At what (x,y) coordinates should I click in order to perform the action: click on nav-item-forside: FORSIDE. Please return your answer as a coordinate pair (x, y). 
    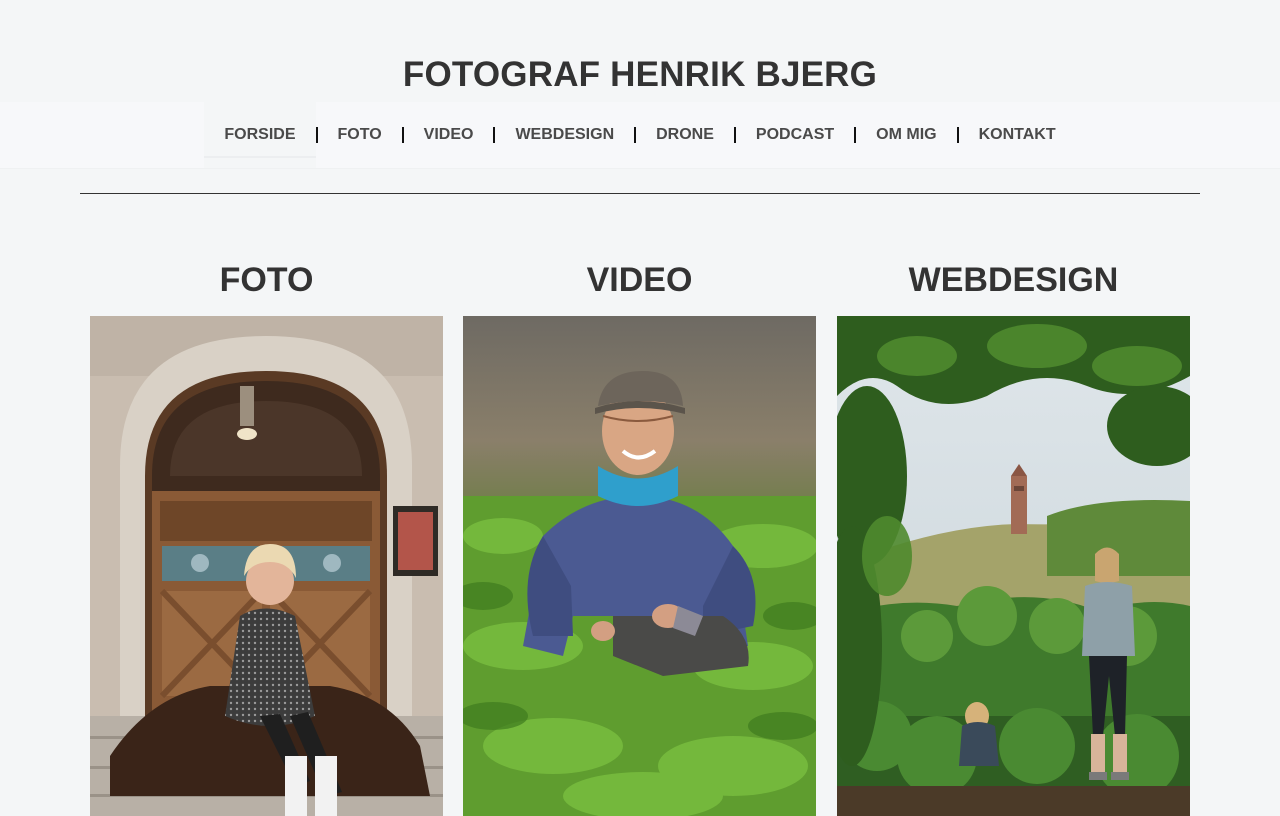
    Looking at the image, I should click on (261, 135).